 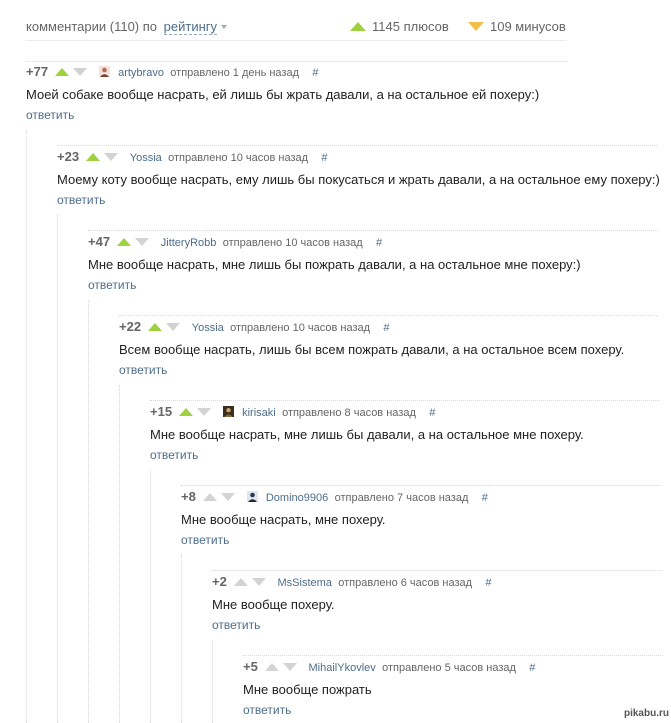 What do you see at coordinates (528, 26) in the screenshot?
I see `minus-count: 109 минусов` at bounding box center [528, 26].